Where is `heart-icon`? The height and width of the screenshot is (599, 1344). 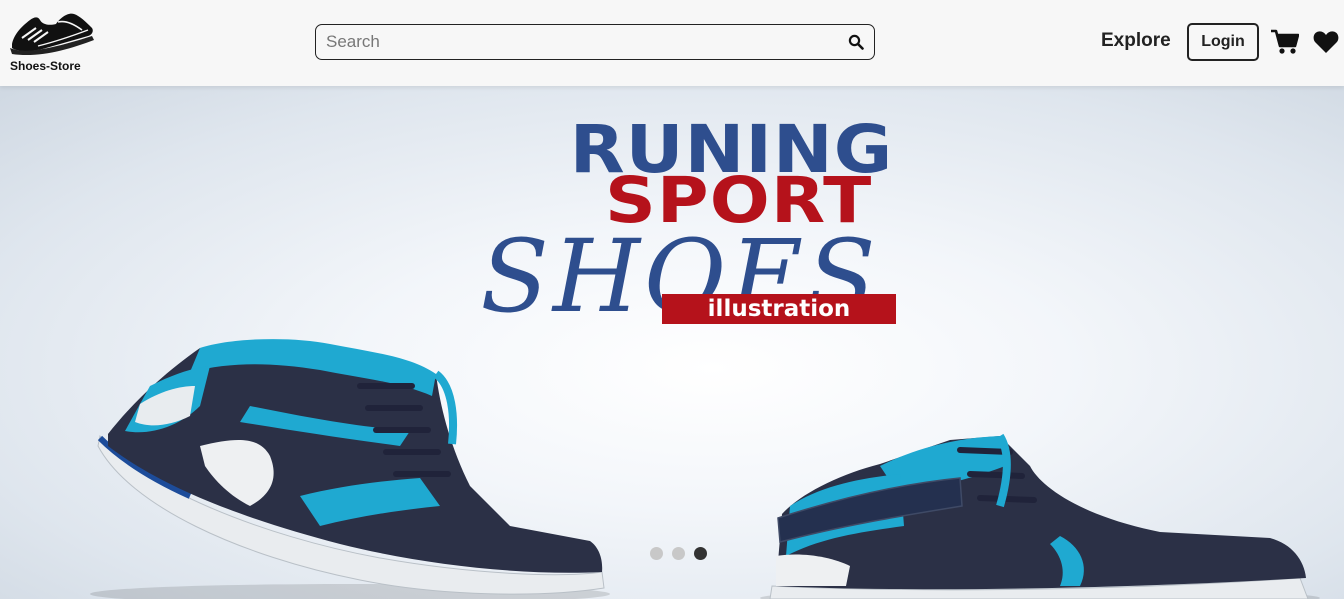
heart-icon is located at coordinates (1326, 42).